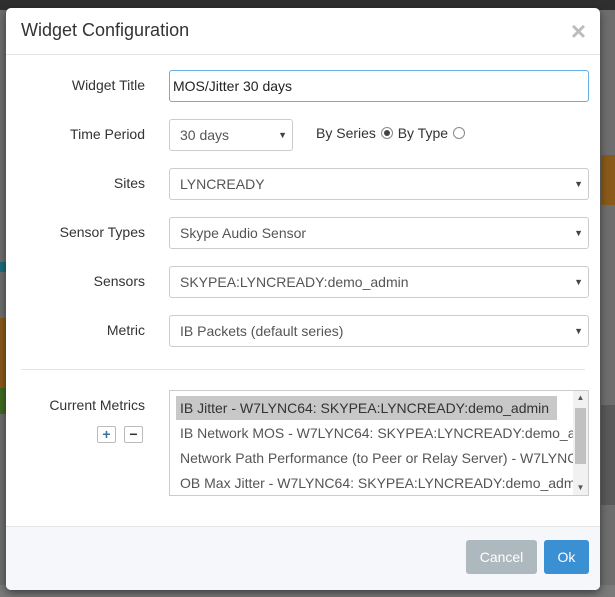 This screenshot has height=597, width=615. Describe the element at coordinates (379, 233) in the screenshot. I see `sensor-types-select: Skype Audio Sensor ▼` at that location.